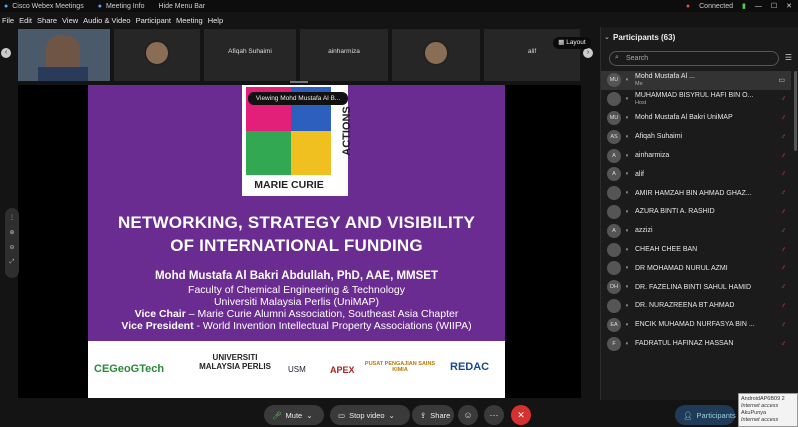  Describe the element at coordinates (696, 343) in the screenshot. I see `participant-row: F ◖ FADRATUL HAFINAZ HASSAN ⍻` at that location.